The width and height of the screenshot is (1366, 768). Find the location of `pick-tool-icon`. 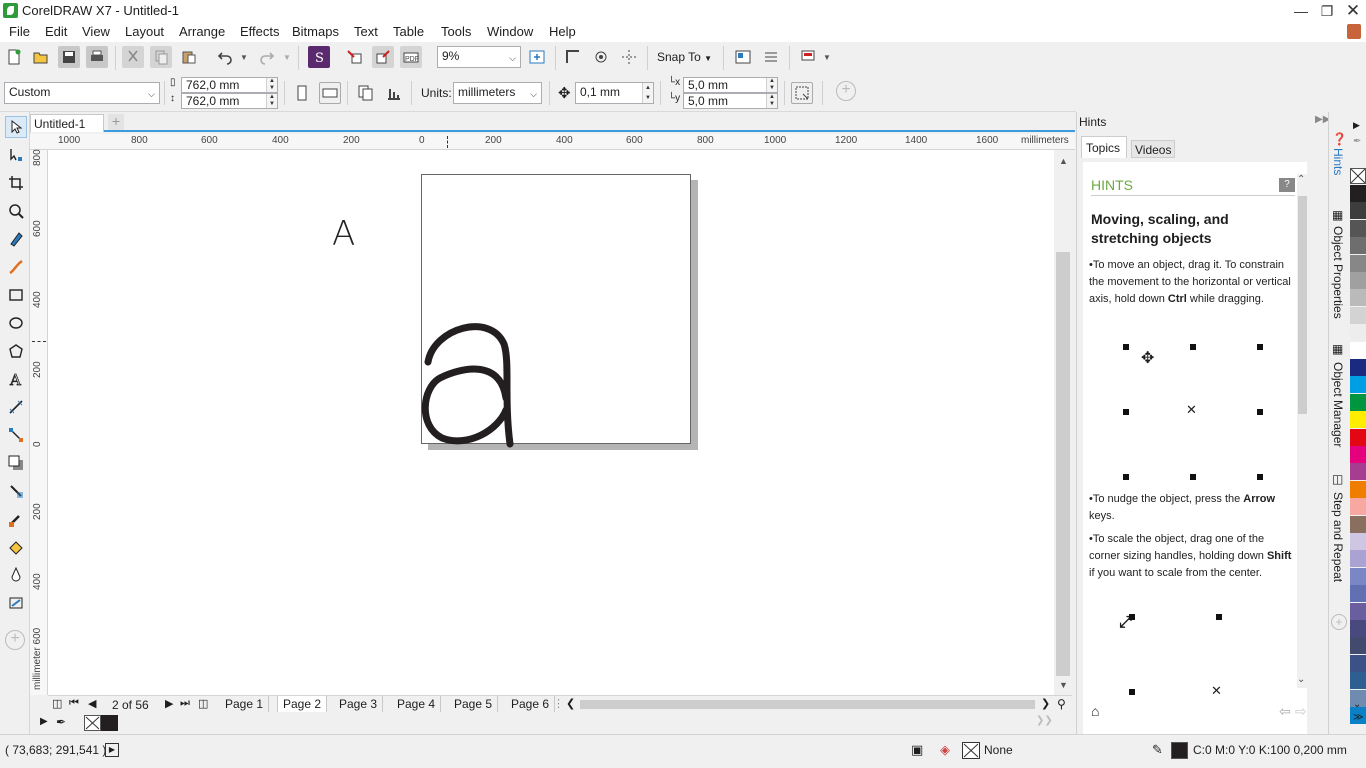

pick-tool-icon is located at coordinates (16, 127).